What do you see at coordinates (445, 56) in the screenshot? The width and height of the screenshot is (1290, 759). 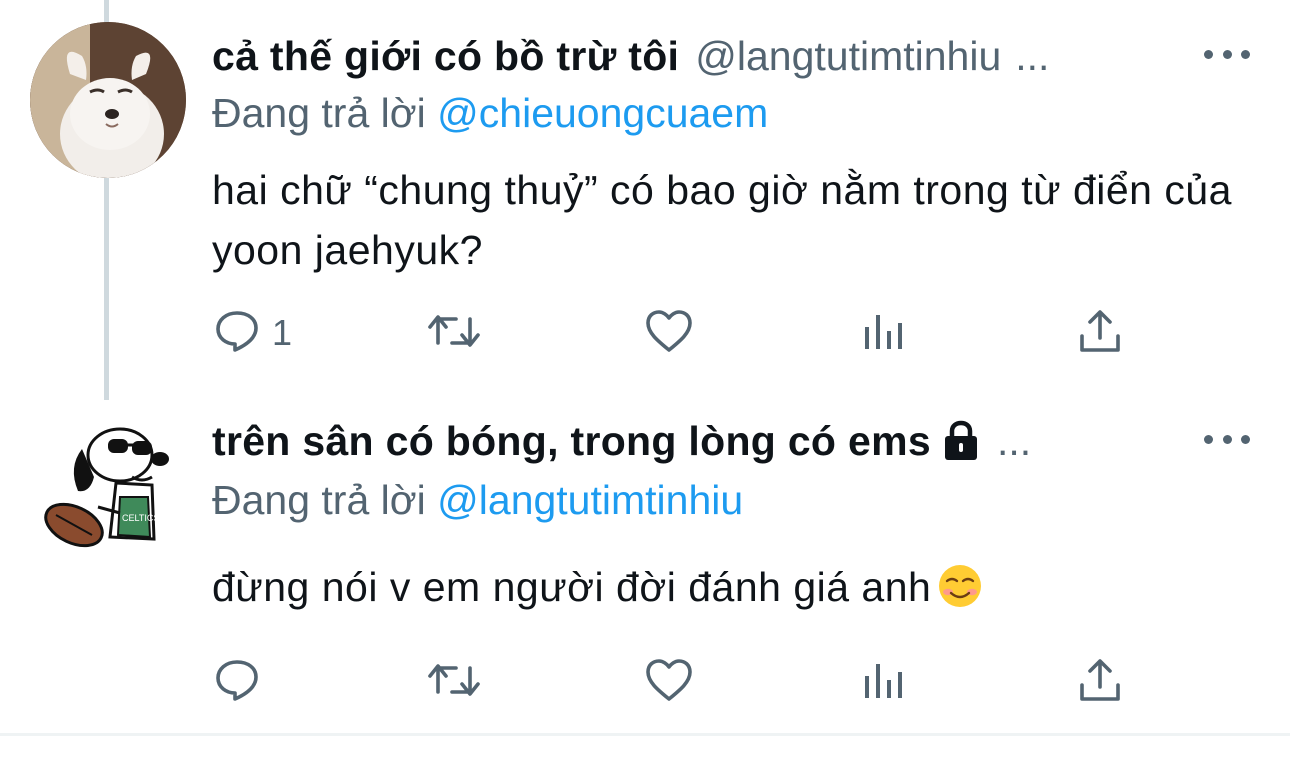 I see `display-name: cả thế giới có bồ trừ tôi` at bounding box center [445, 56].